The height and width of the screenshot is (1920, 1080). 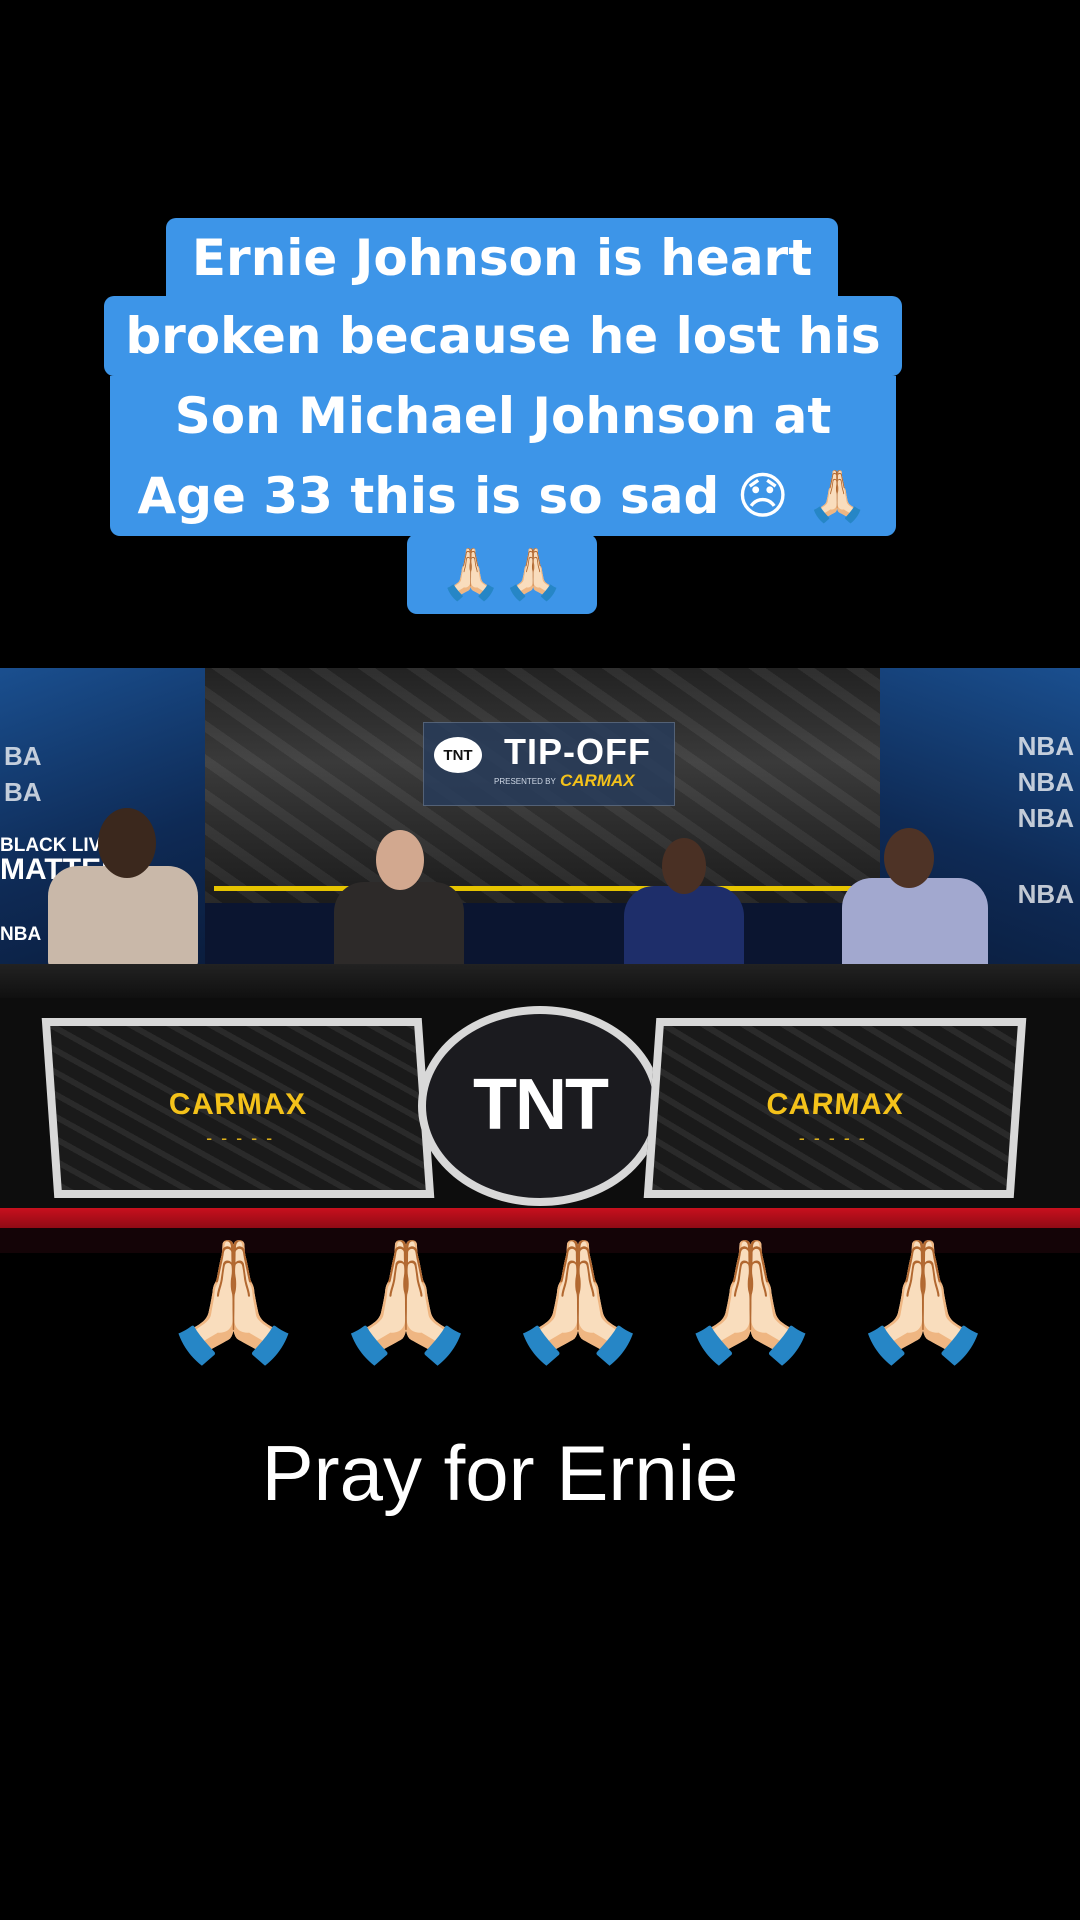 I want to click on wall-logos-left: BA BA, so click(x=23, y=774).